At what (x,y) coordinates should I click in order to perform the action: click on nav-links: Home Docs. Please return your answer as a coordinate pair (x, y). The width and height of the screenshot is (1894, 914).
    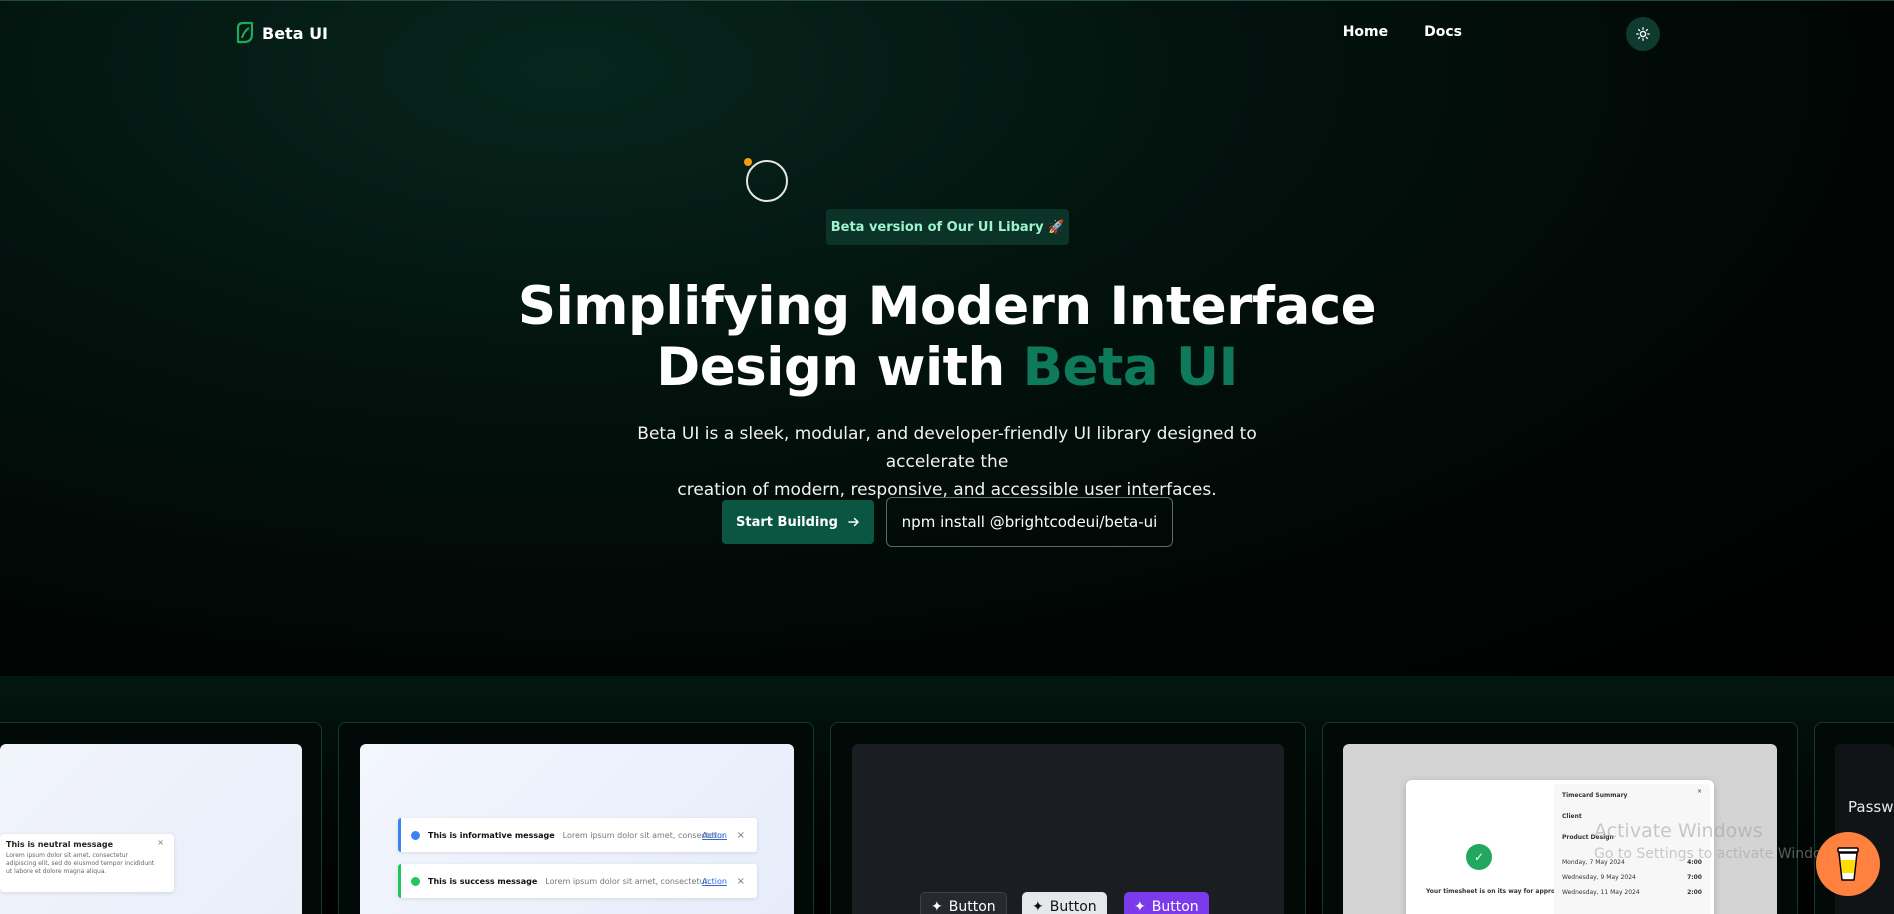
    Looking at the image, I should click on (1402, 32).